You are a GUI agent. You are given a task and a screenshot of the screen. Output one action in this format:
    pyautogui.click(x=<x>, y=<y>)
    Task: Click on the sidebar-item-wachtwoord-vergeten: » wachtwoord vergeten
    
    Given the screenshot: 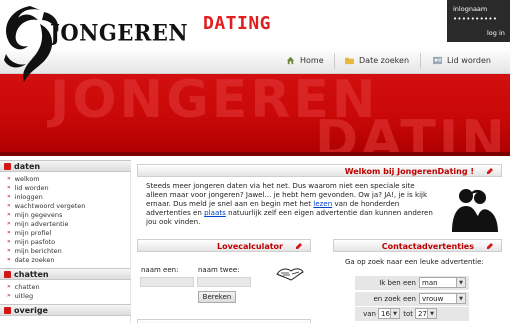 What is the action you would take?
    pyautogui.click(x=68, y=205)
    